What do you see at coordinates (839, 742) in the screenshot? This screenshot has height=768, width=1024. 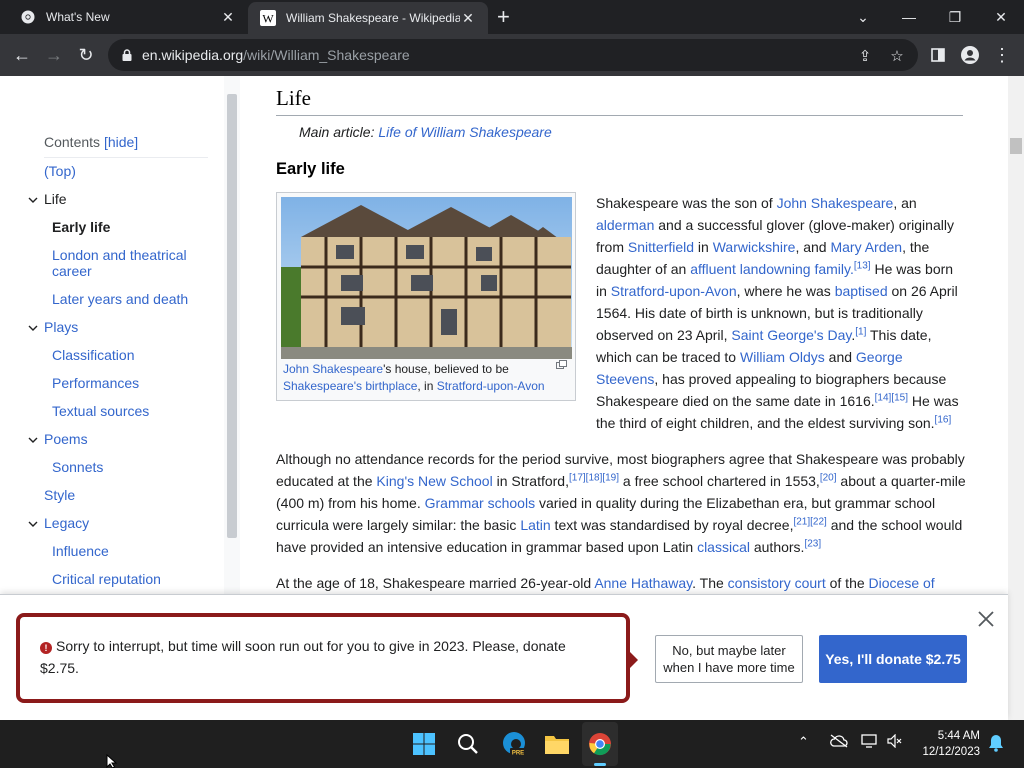 I see `onedrive-off-icon` at bounding box center [839, 742].